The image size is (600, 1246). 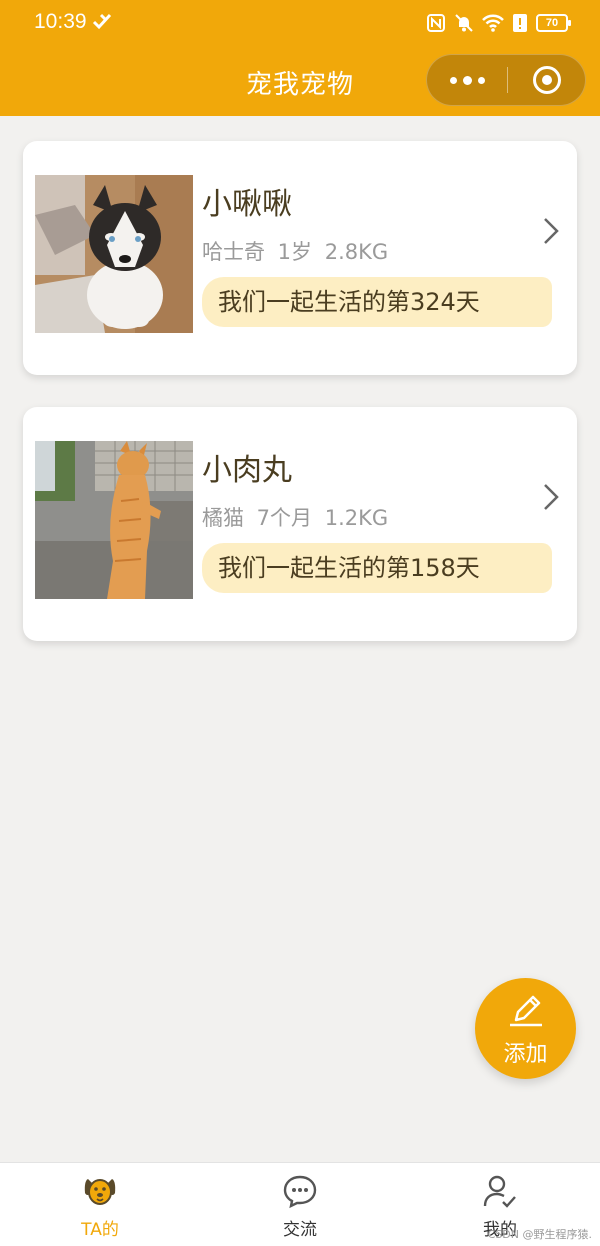 What do you see at coordinates (525, 1054) in the screenshot?
I see `add-button-label: 添加` at bounding box center [525, 1054].